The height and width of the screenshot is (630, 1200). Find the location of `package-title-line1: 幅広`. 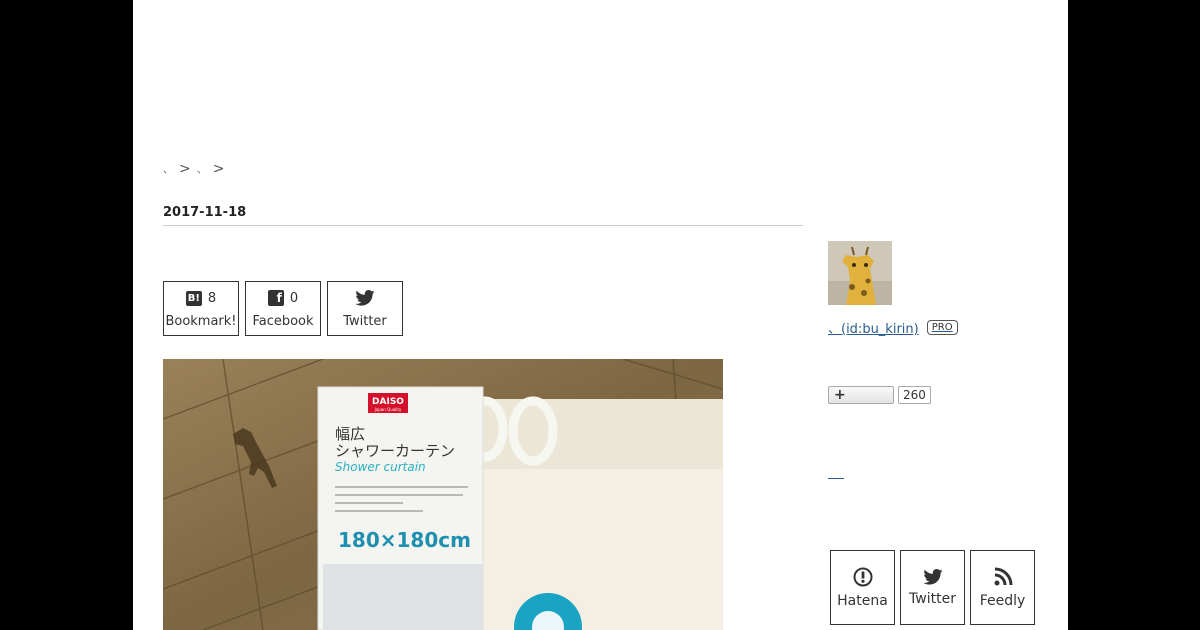

package-title-line1: 幅広 is located at coordinates (350, 434).